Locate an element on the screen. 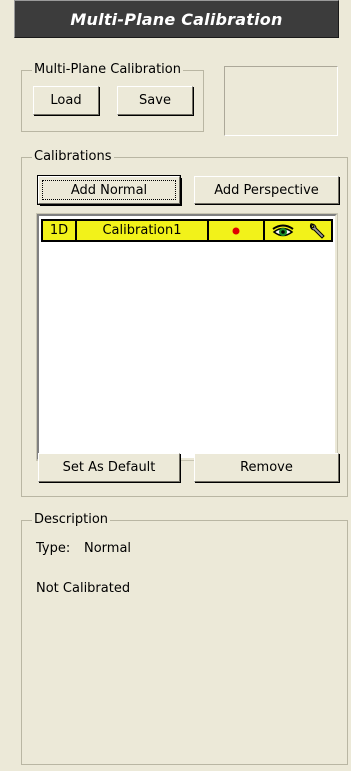 The height and width of the screenshot is (771, 351). focus-rectangle is located at coordinates (109, 190).